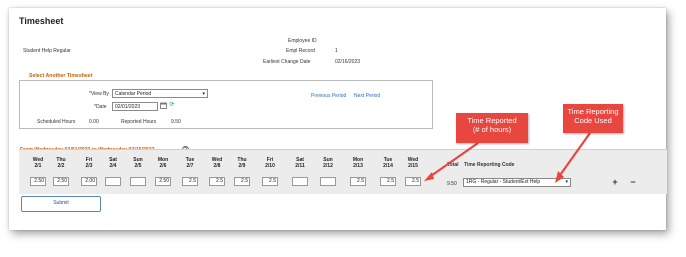 This screenshot has width=686, height=257. I want to click on trc-used-callout: Time Reporting Code Used, so click(593, 118).